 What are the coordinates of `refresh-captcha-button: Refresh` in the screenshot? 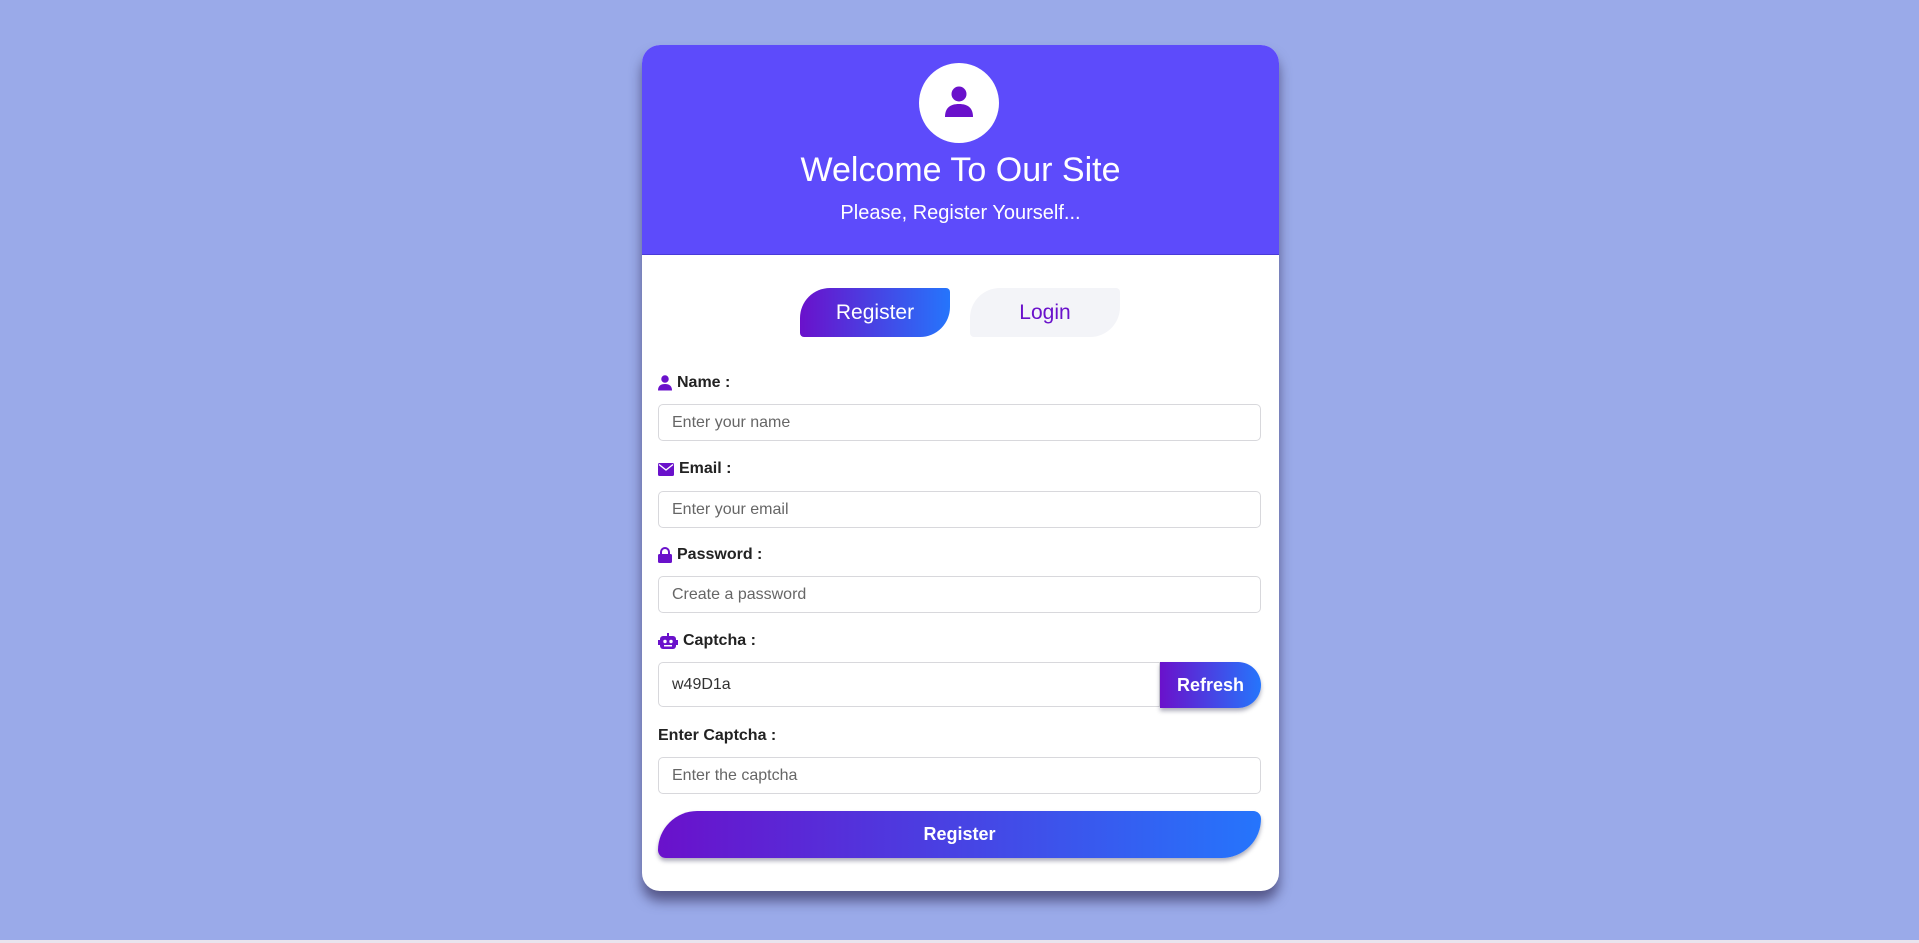 It's located at (1210, 685).